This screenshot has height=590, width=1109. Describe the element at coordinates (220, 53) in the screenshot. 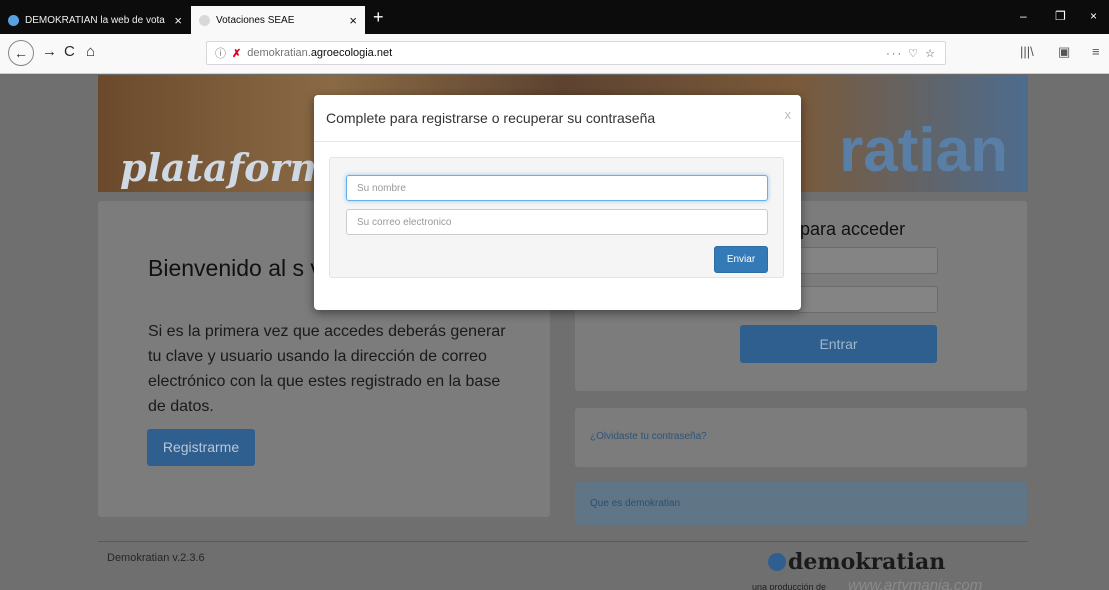

I see `info-icon: ⓘ` at that location.